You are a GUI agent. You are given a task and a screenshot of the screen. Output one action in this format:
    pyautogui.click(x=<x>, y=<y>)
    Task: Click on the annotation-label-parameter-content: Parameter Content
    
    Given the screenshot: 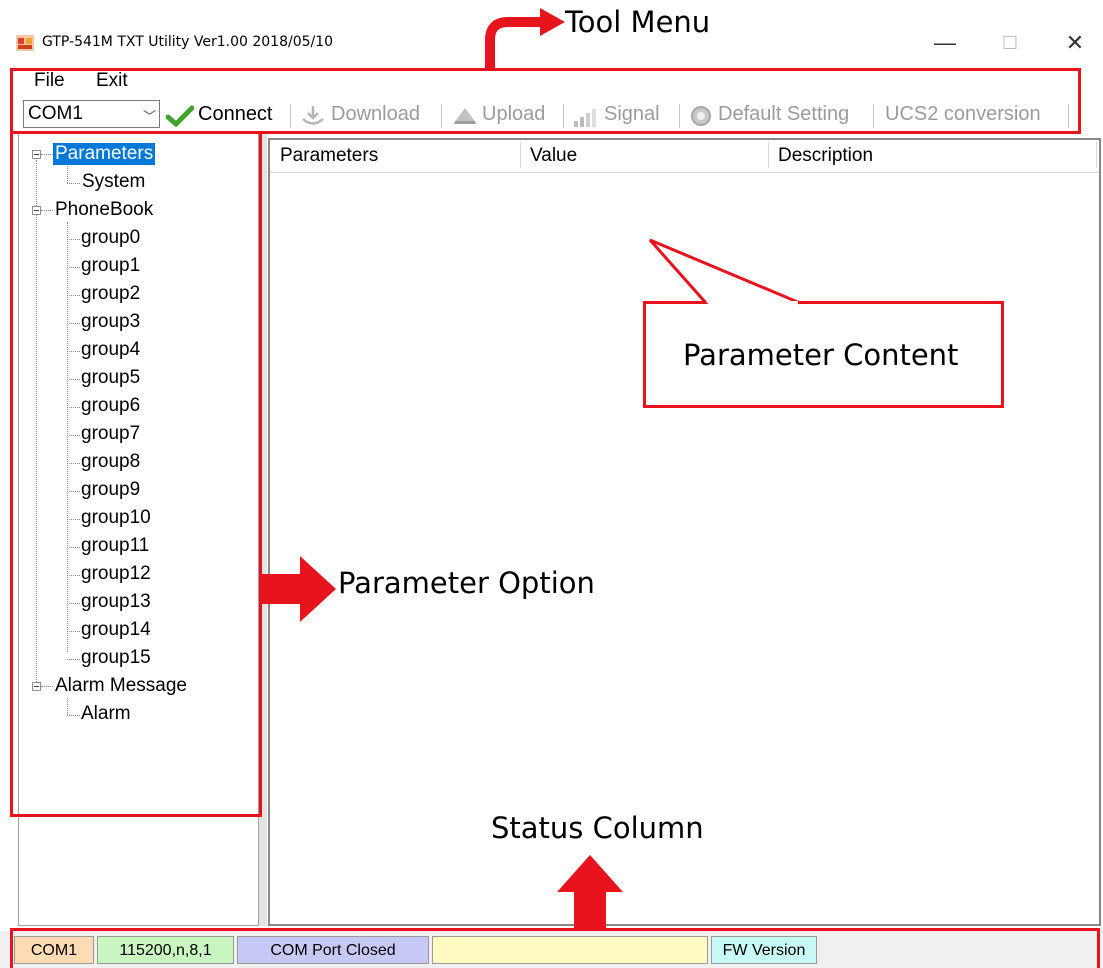 What is the action you would take?
    pyautogui.click(x=821, y=355)
    